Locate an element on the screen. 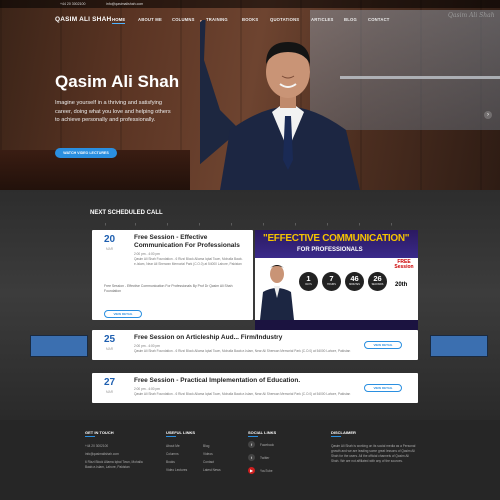  footer-phone: +44 20 3002100 is located at coordinates (96, 446).